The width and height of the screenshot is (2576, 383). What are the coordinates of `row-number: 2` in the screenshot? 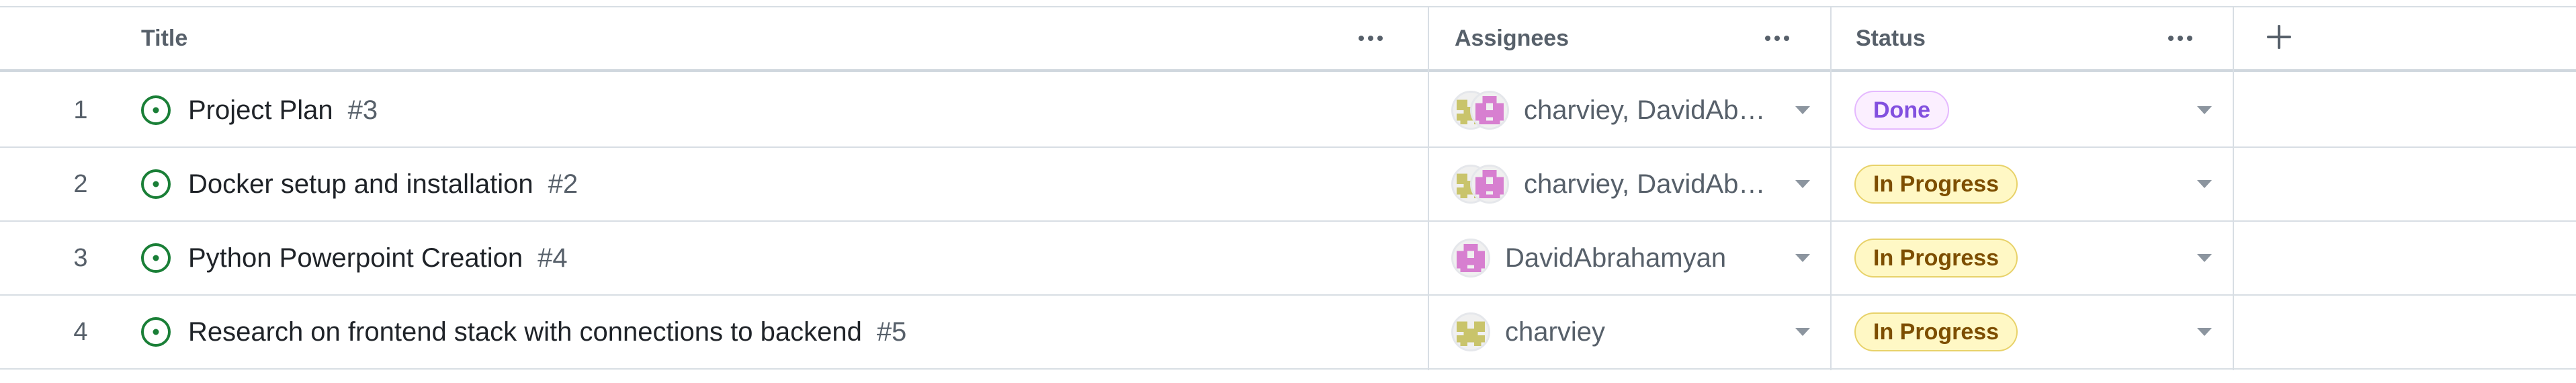 It's located at (80, 183).